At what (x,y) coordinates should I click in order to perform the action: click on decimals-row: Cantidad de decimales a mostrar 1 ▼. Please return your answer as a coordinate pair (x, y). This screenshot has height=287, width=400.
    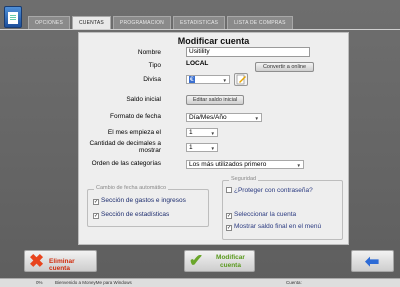
    Looking at the image, I should click on (213, 147).